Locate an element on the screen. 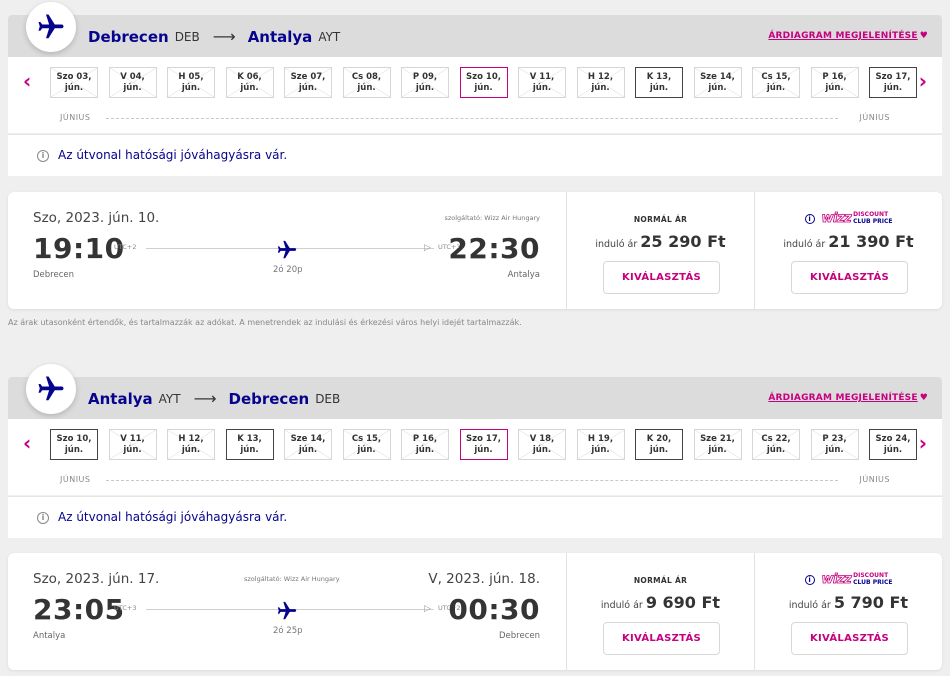 The image size is (950, 676). regular-fare-price: 9 690 Ft is located at coordinates (683, 602).